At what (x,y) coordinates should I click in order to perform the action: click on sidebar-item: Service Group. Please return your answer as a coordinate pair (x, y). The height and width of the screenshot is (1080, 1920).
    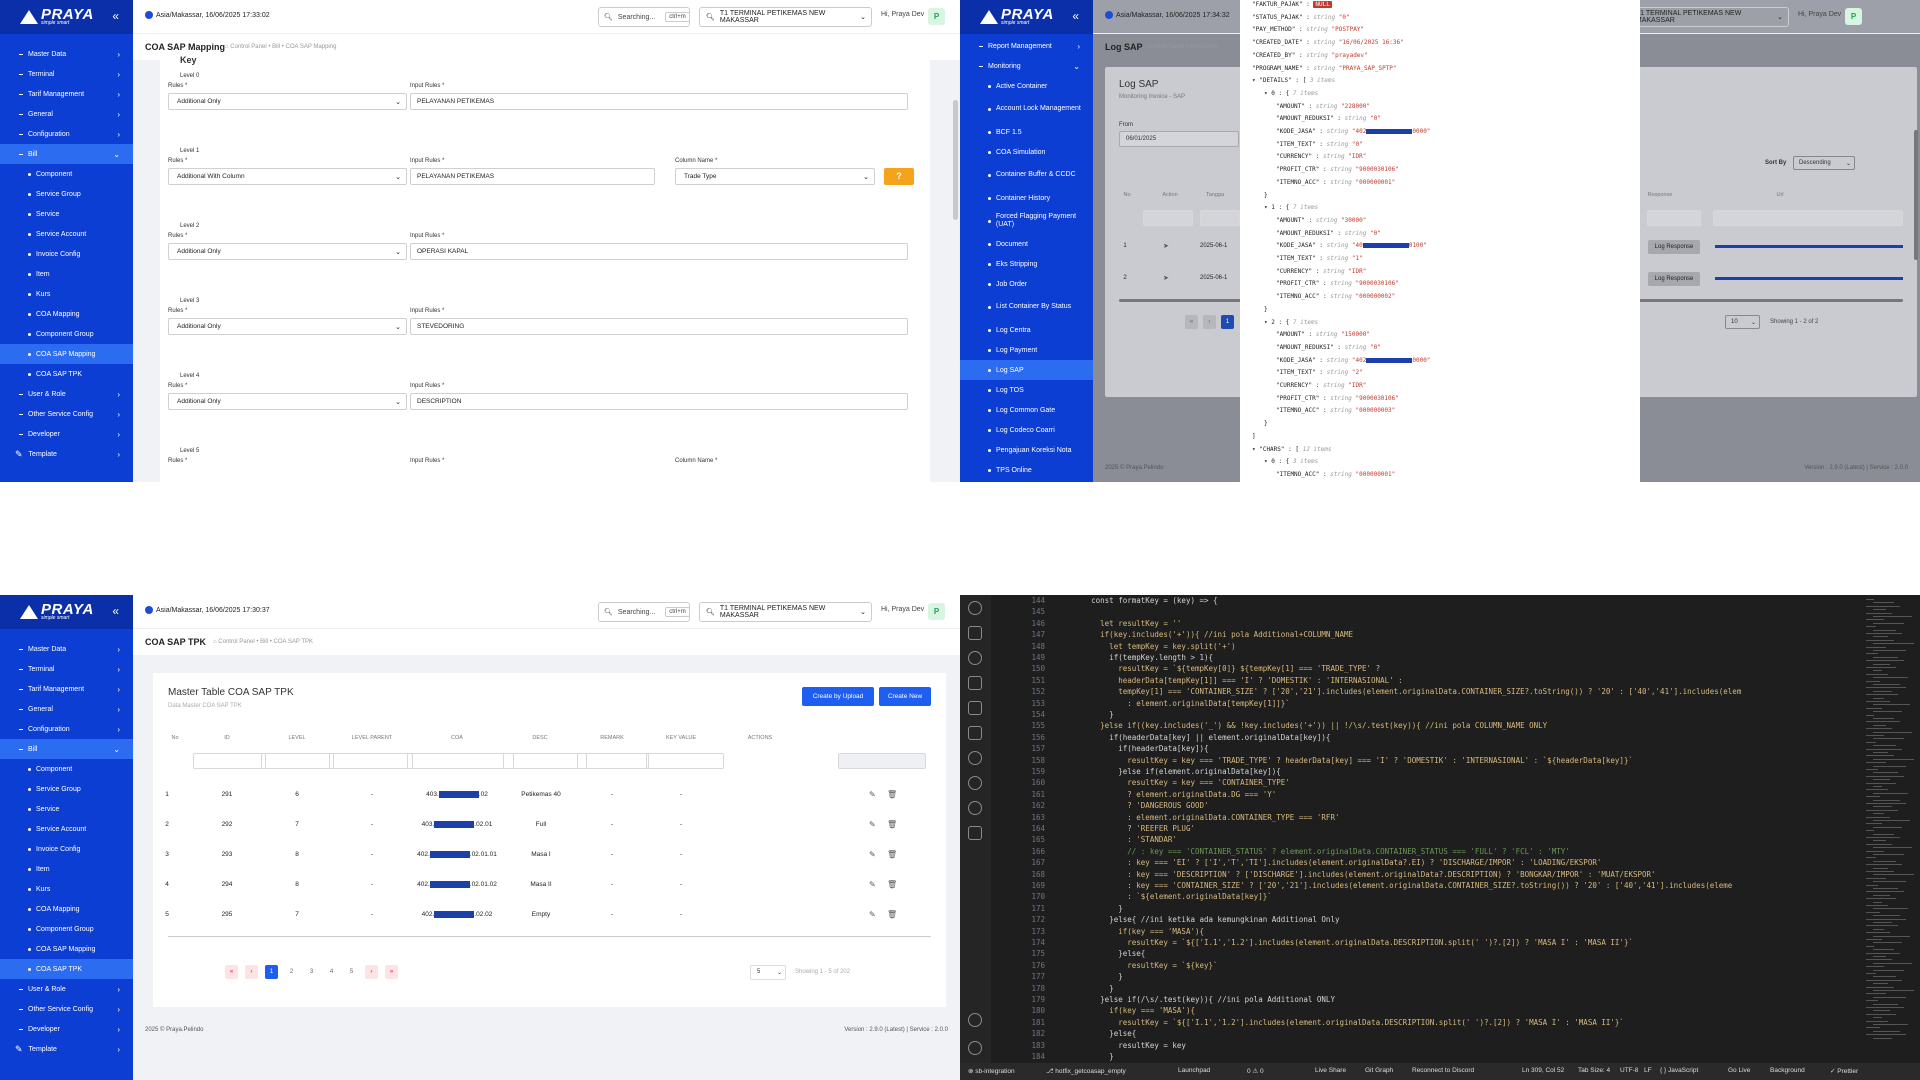
    Looking at the image, I should click on (66, 194).